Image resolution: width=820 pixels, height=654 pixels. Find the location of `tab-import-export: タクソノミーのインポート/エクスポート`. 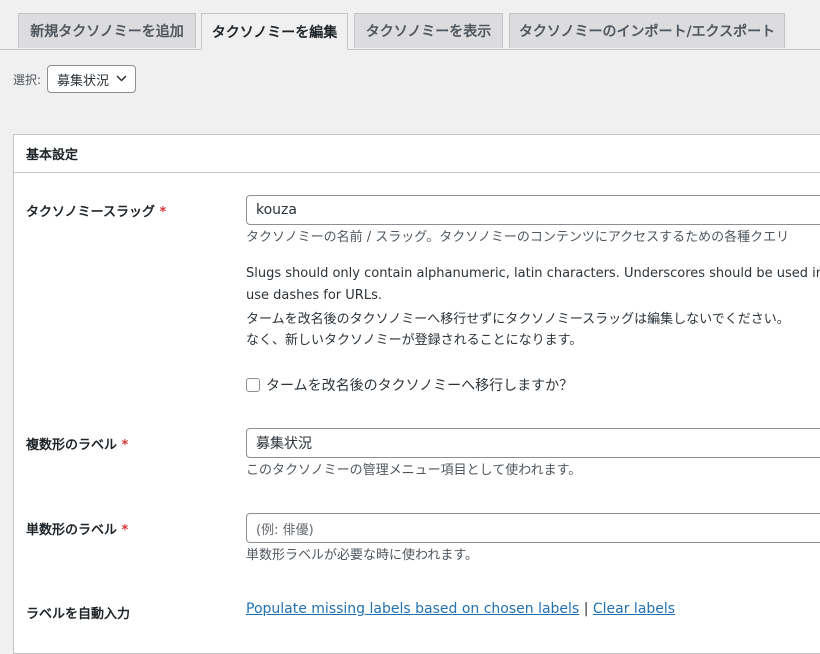

tab-import-export: タクソノミーのインポート/エクスポート is located at coordinates (647, 30).